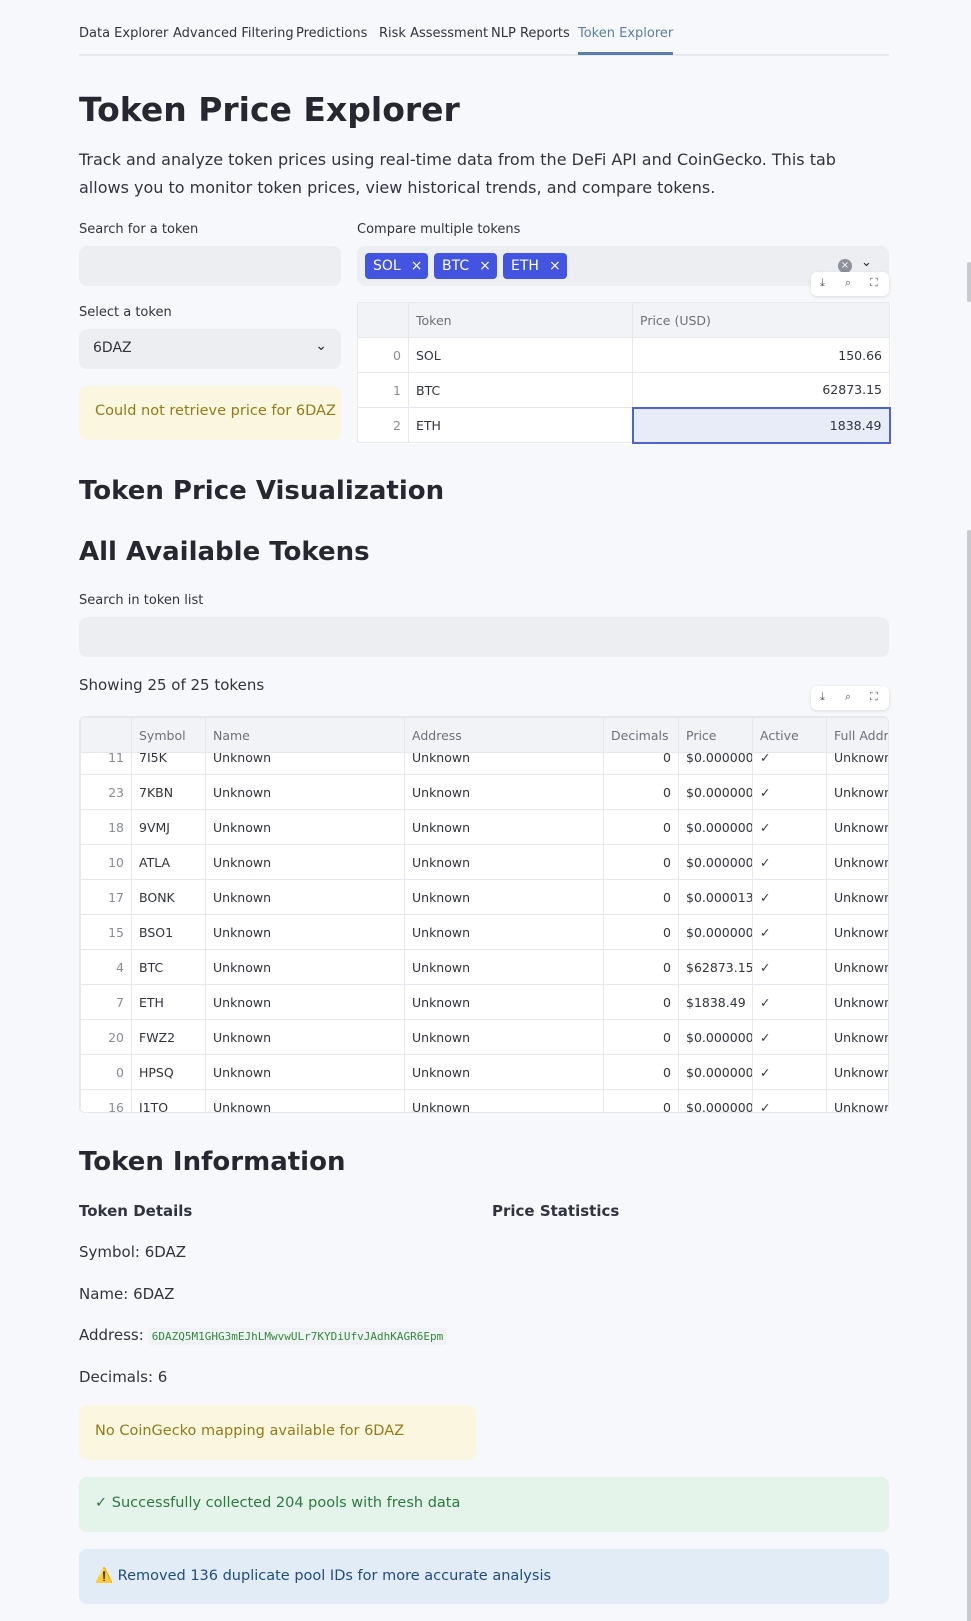 The width and height of the screenshot is (971, 1621). Describe the element at coordinates (168, 1037) in the screenshot. I see `table-cell: FWZ2` at that location.